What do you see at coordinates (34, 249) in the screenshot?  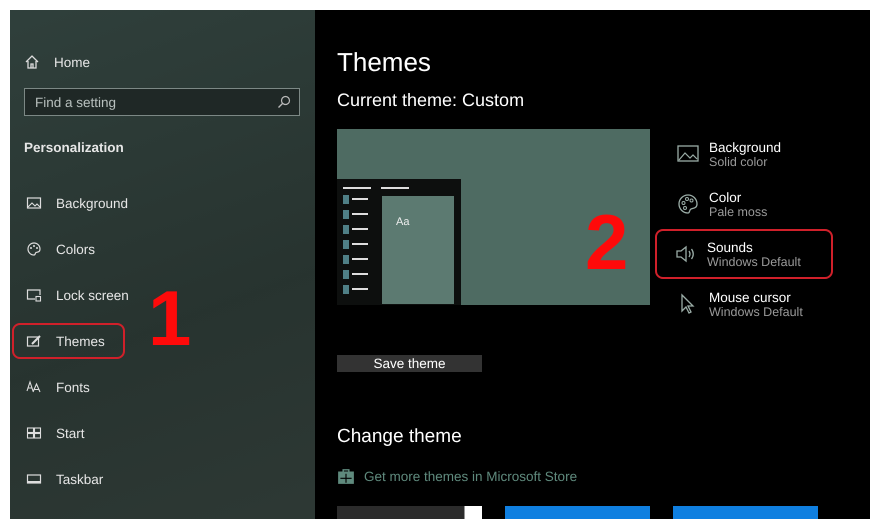 I see `colors-icon` at bounding box center [34, 249].